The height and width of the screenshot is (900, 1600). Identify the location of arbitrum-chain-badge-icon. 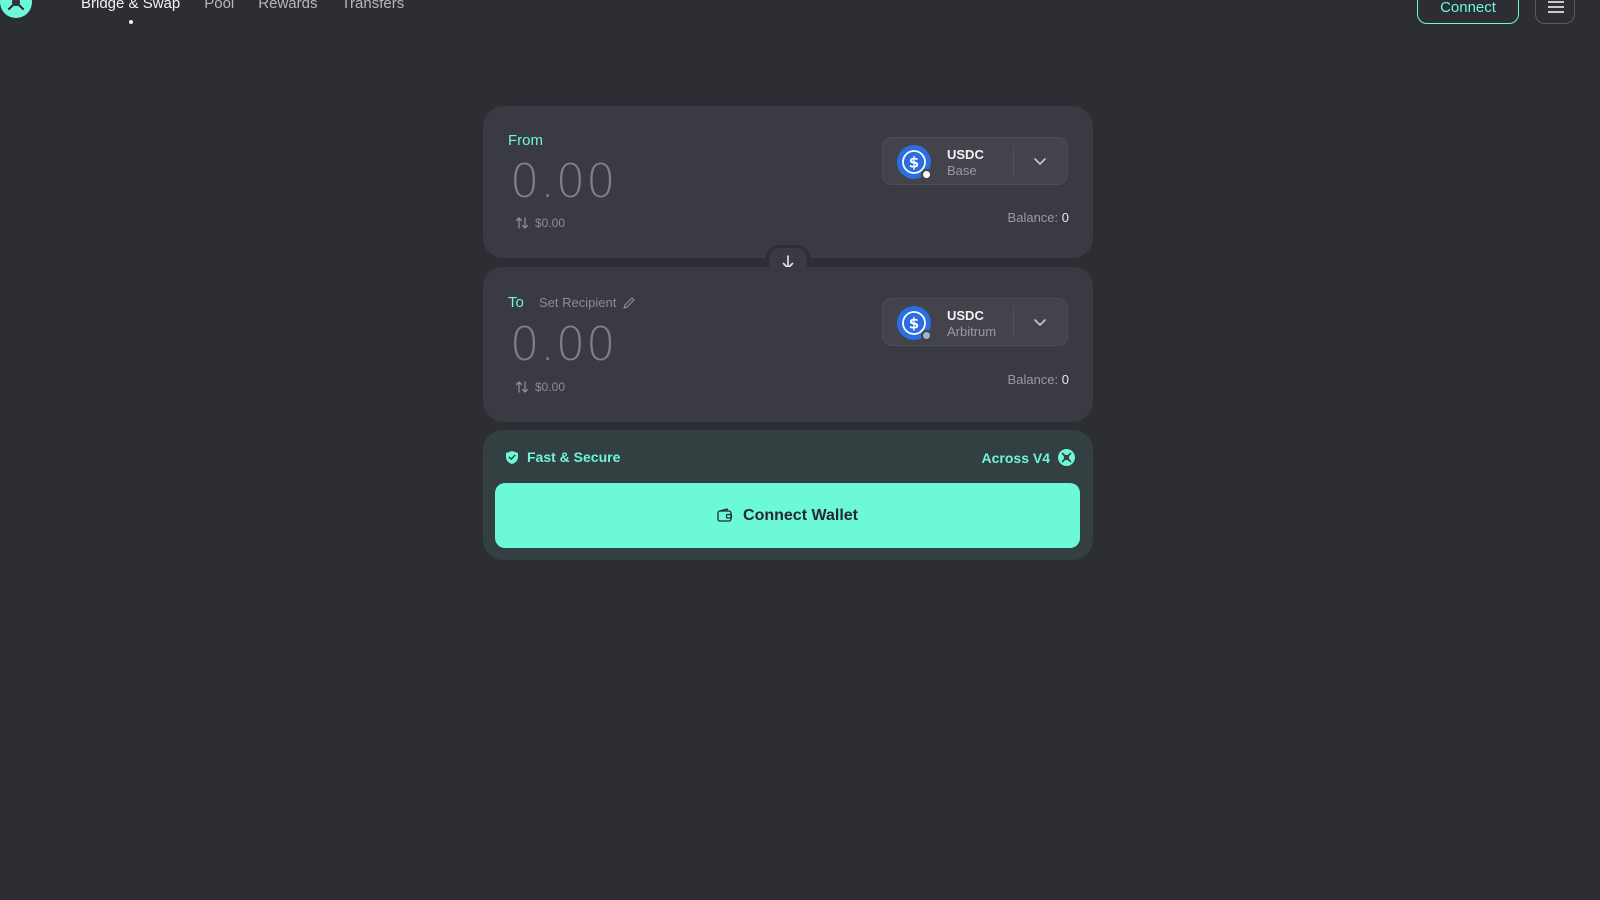
(926, 335).